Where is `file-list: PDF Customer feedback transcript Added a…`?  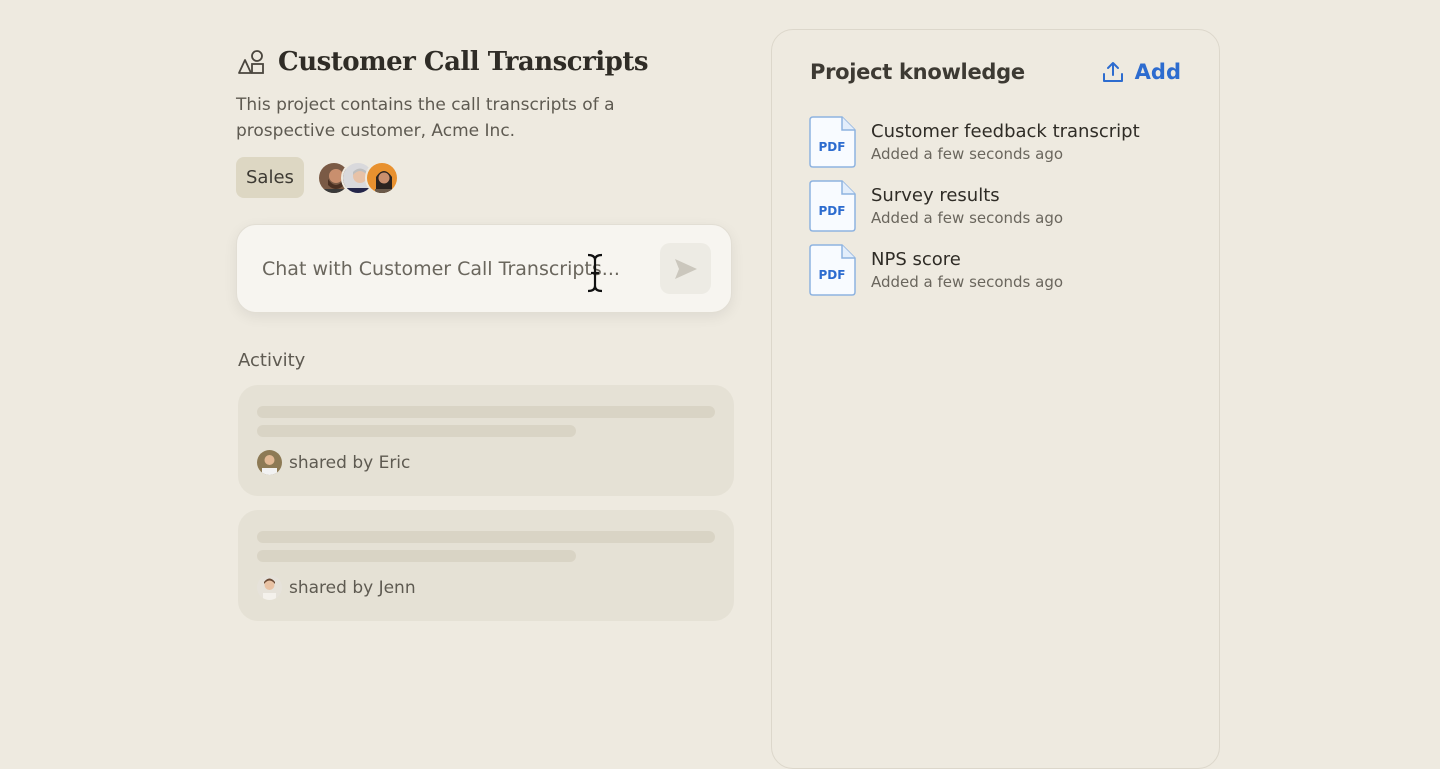 file-list: PDF Customer feedback transcript Added a… is located at coordinates (995, 206).